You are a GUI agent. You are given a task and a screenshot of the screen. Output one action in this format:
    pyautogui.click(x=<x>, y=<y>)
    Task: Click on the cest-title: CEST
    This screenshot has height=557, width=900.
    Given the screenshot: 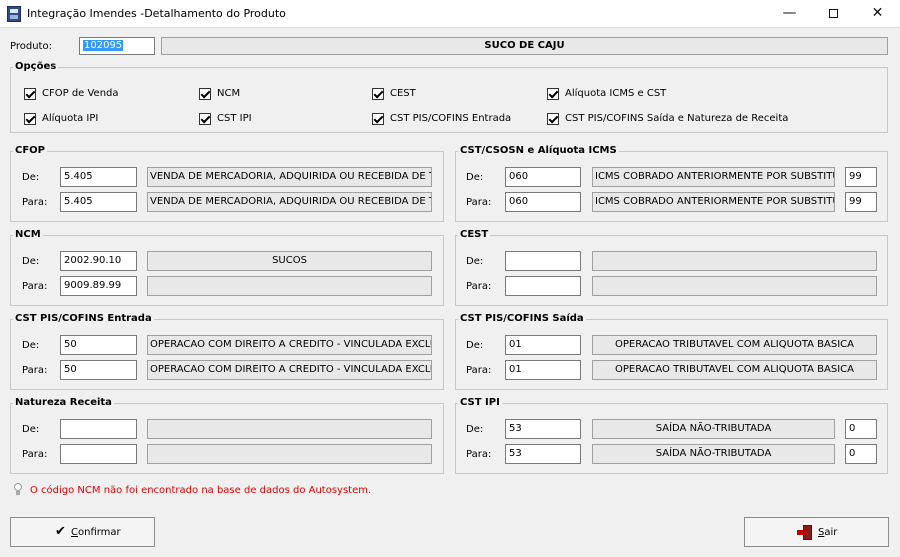 What is the action you would take?
    pyautogui.click(x=474, y=234)
    